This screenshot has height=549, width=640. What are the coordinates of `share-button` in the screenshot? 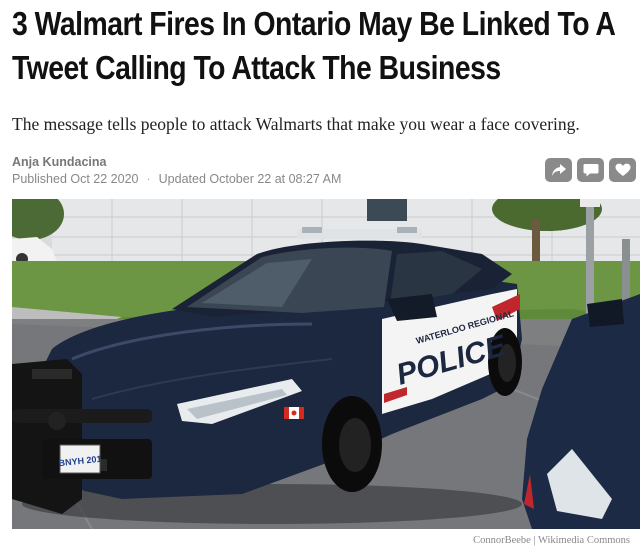 It's located at (558, 170).